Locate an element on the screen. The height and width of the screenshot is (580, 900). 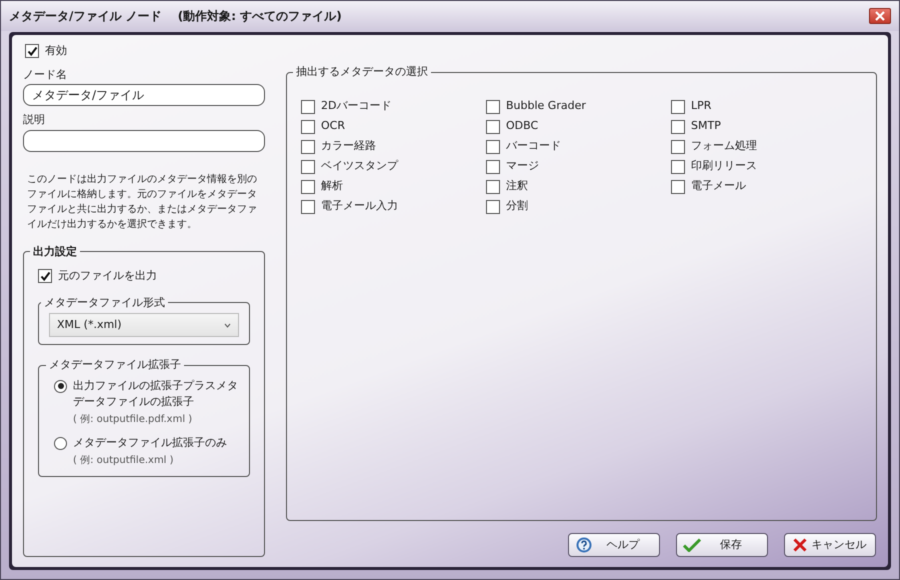
checkbox-label: バーコード is located at coordinates (533, 146).